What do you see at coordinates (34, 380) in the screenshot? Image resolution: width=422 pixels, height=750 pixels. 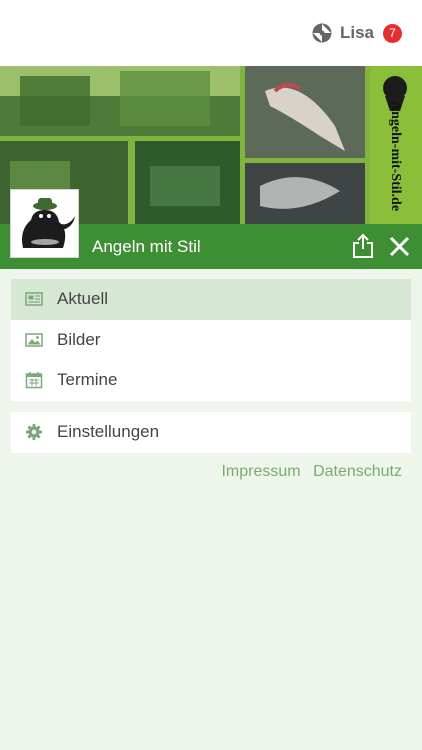 I see `calendar-icon` at bounding box center [34, 380].